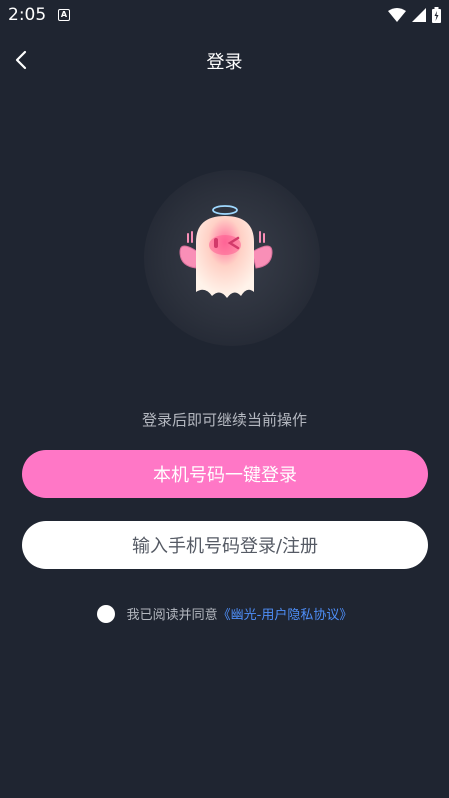  Describe the element at coordinates (397, 15) in the screenshot. I see `wifi-icon` at that location.